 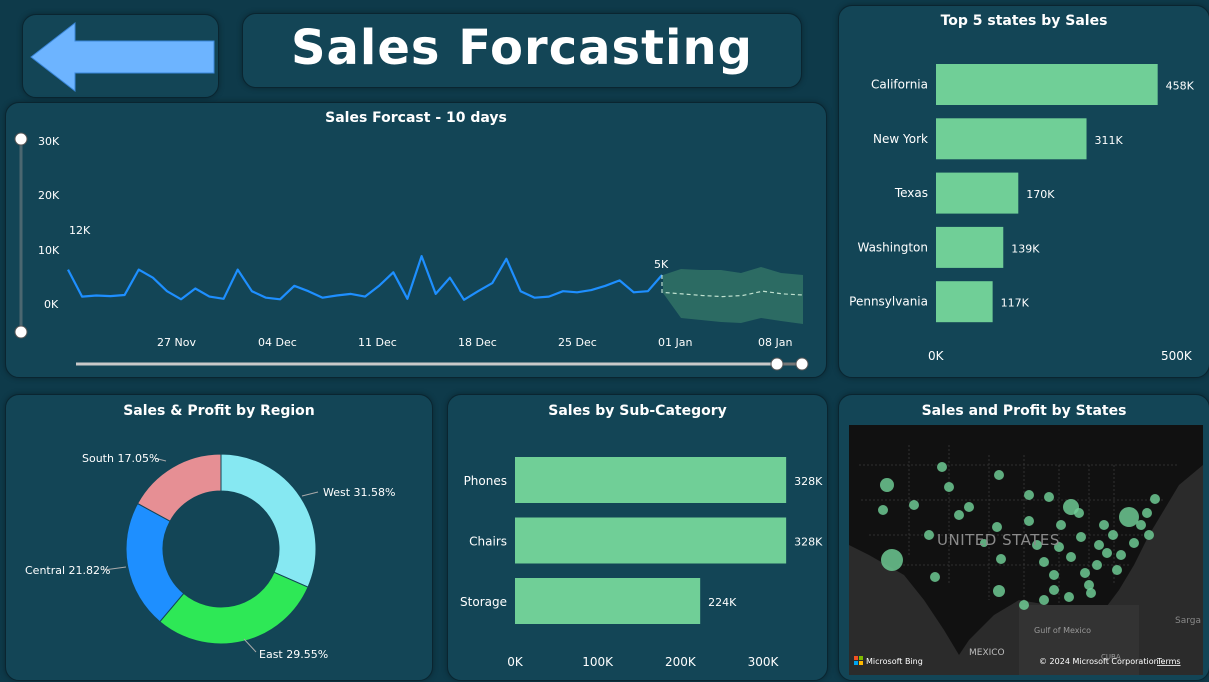 I want to click on x-range-handle-left, so click(x=777, y=364).